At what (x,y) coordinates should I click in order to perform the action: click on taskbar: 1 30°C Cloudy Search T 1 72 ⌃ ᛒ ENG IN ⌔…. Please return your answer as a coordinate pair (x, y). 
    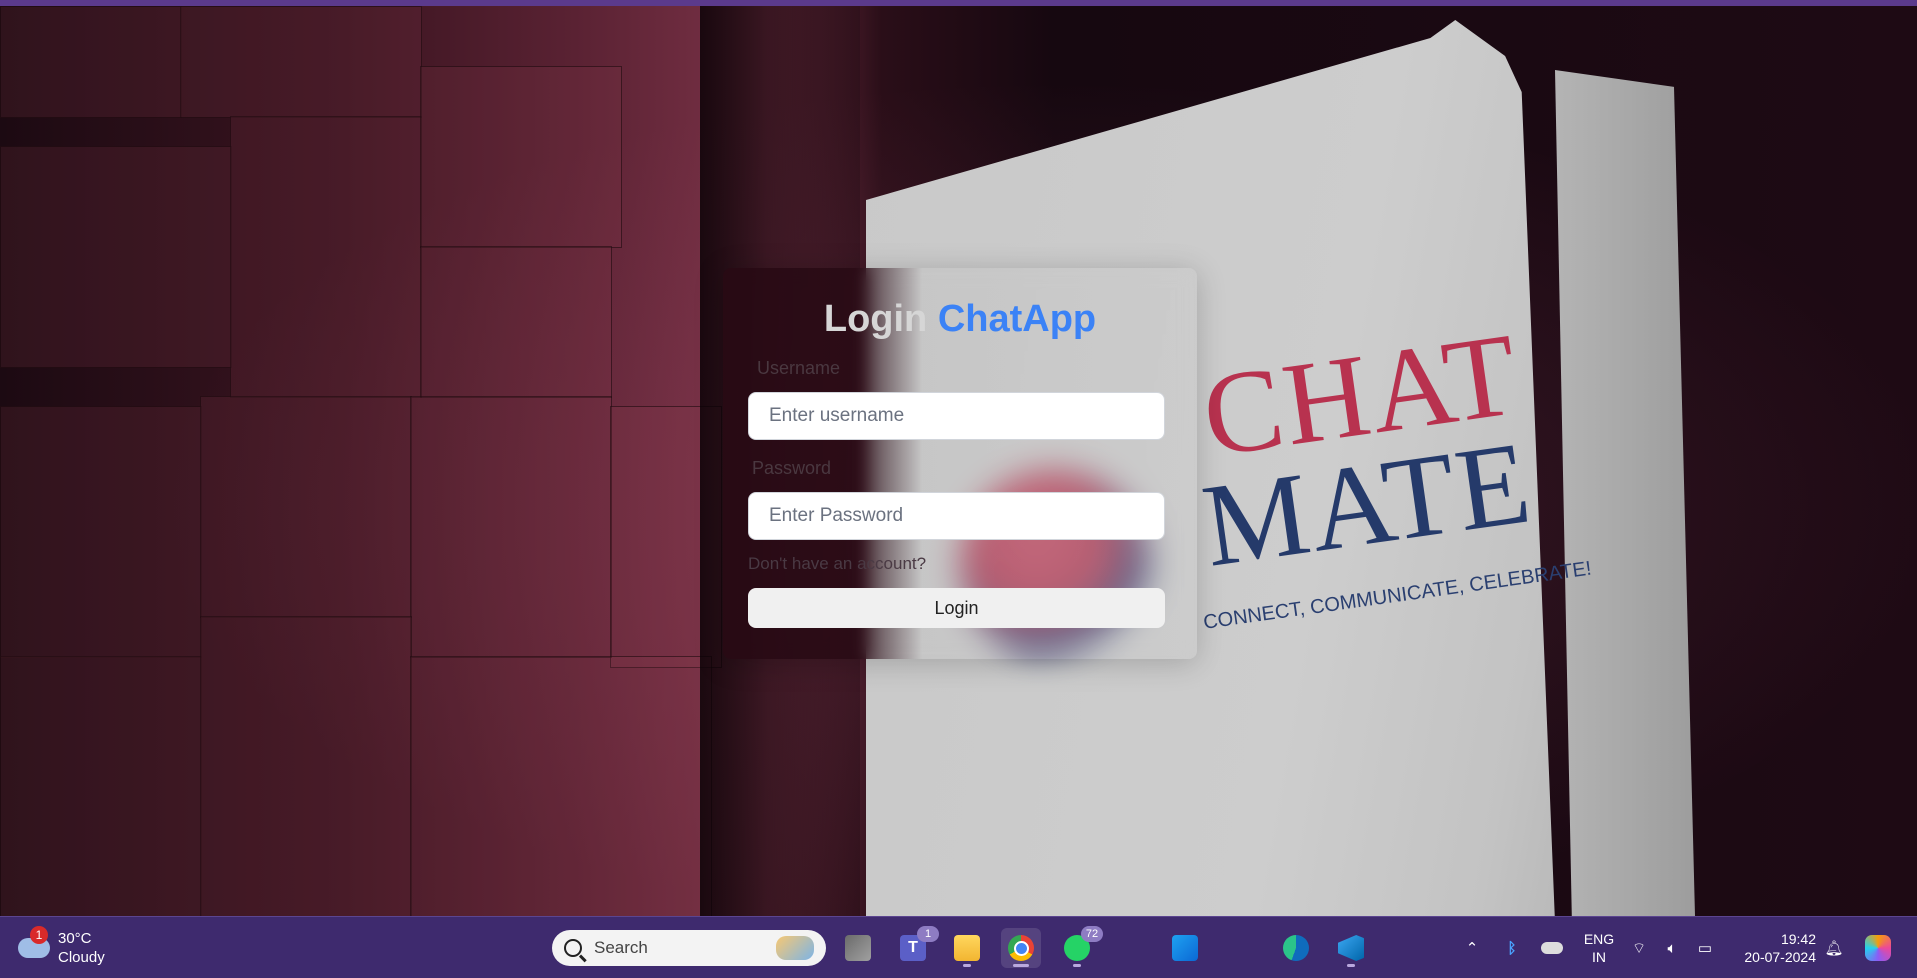
    Looking at the image, I should click on (958, 947).